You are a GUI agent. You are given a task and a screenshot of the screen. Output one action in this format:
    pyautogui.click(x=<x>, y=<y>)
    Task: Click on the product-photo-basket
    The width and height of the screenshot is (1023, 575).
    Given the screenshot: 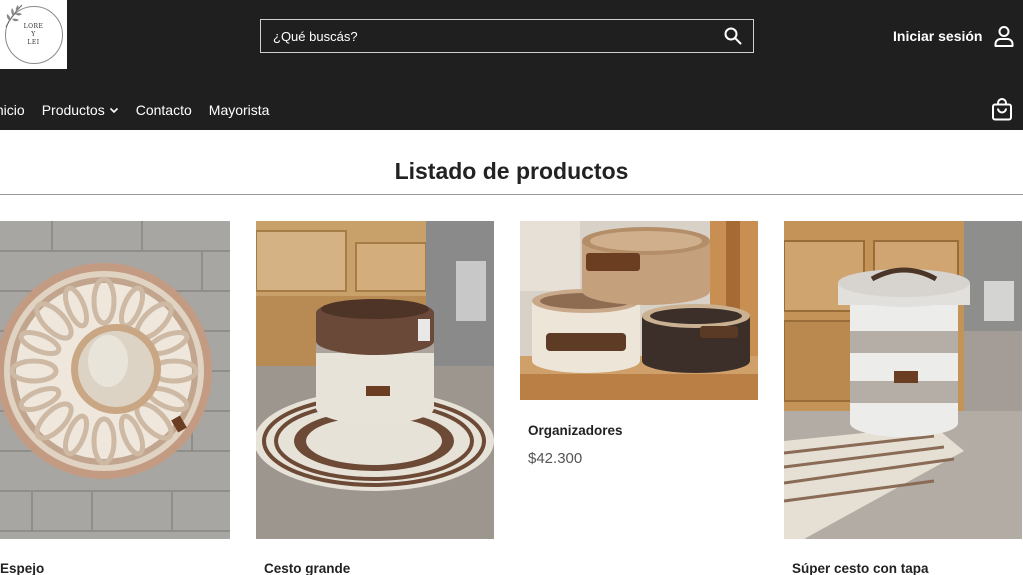 What is the action you would take?
    pyautogui.click(x=375, y=380)
    